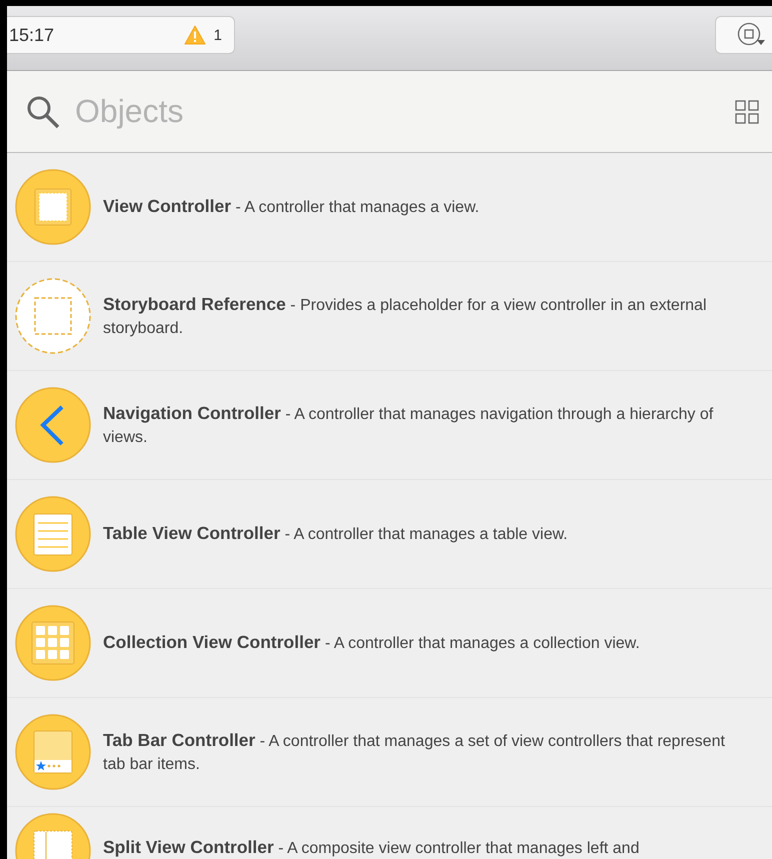 This screenshot has height=859, width=772. I want to click on view-controller-icon, so click(53, 207).